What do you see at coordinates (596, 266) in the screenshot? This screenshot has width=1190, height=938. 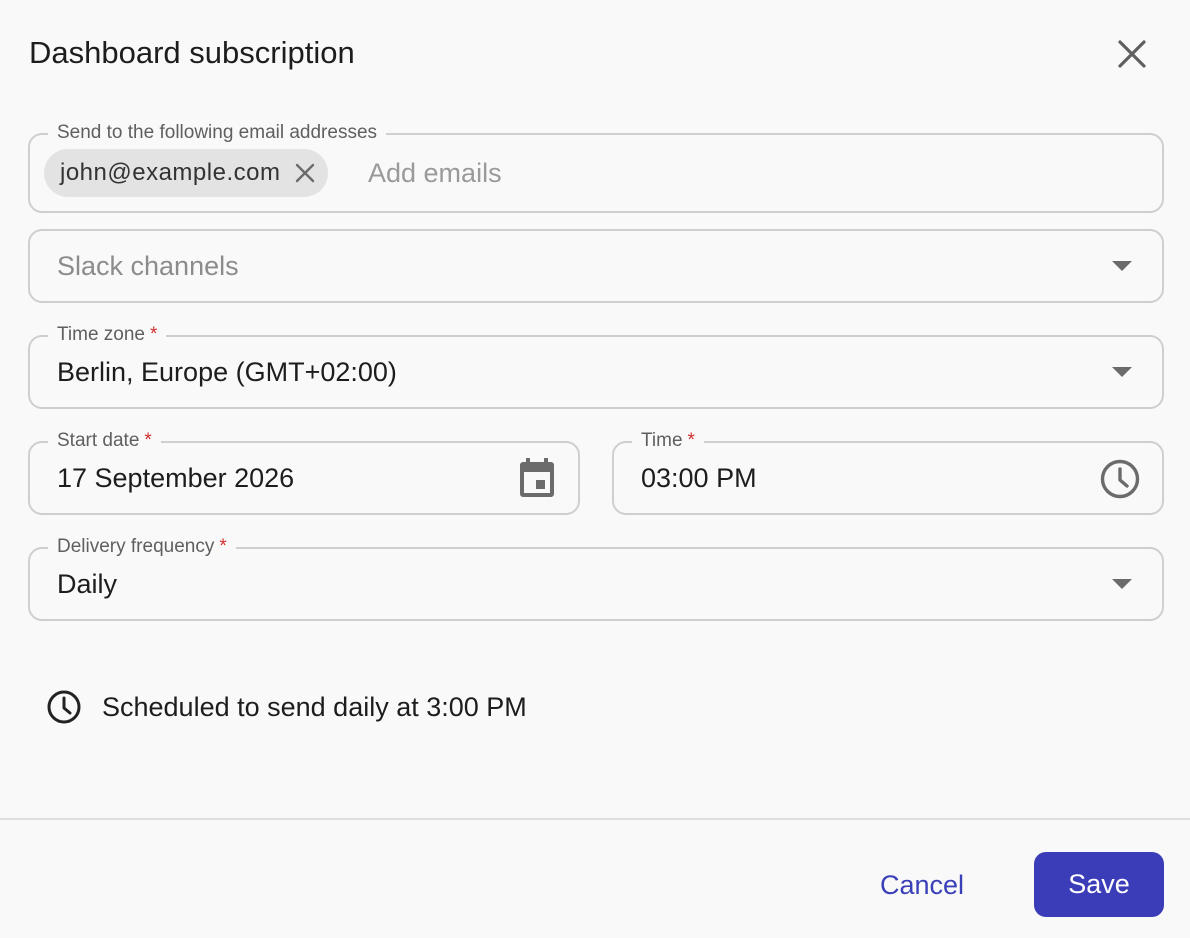 I see `slack-channels-select: Slack channels` at bounding box center [596, 266].